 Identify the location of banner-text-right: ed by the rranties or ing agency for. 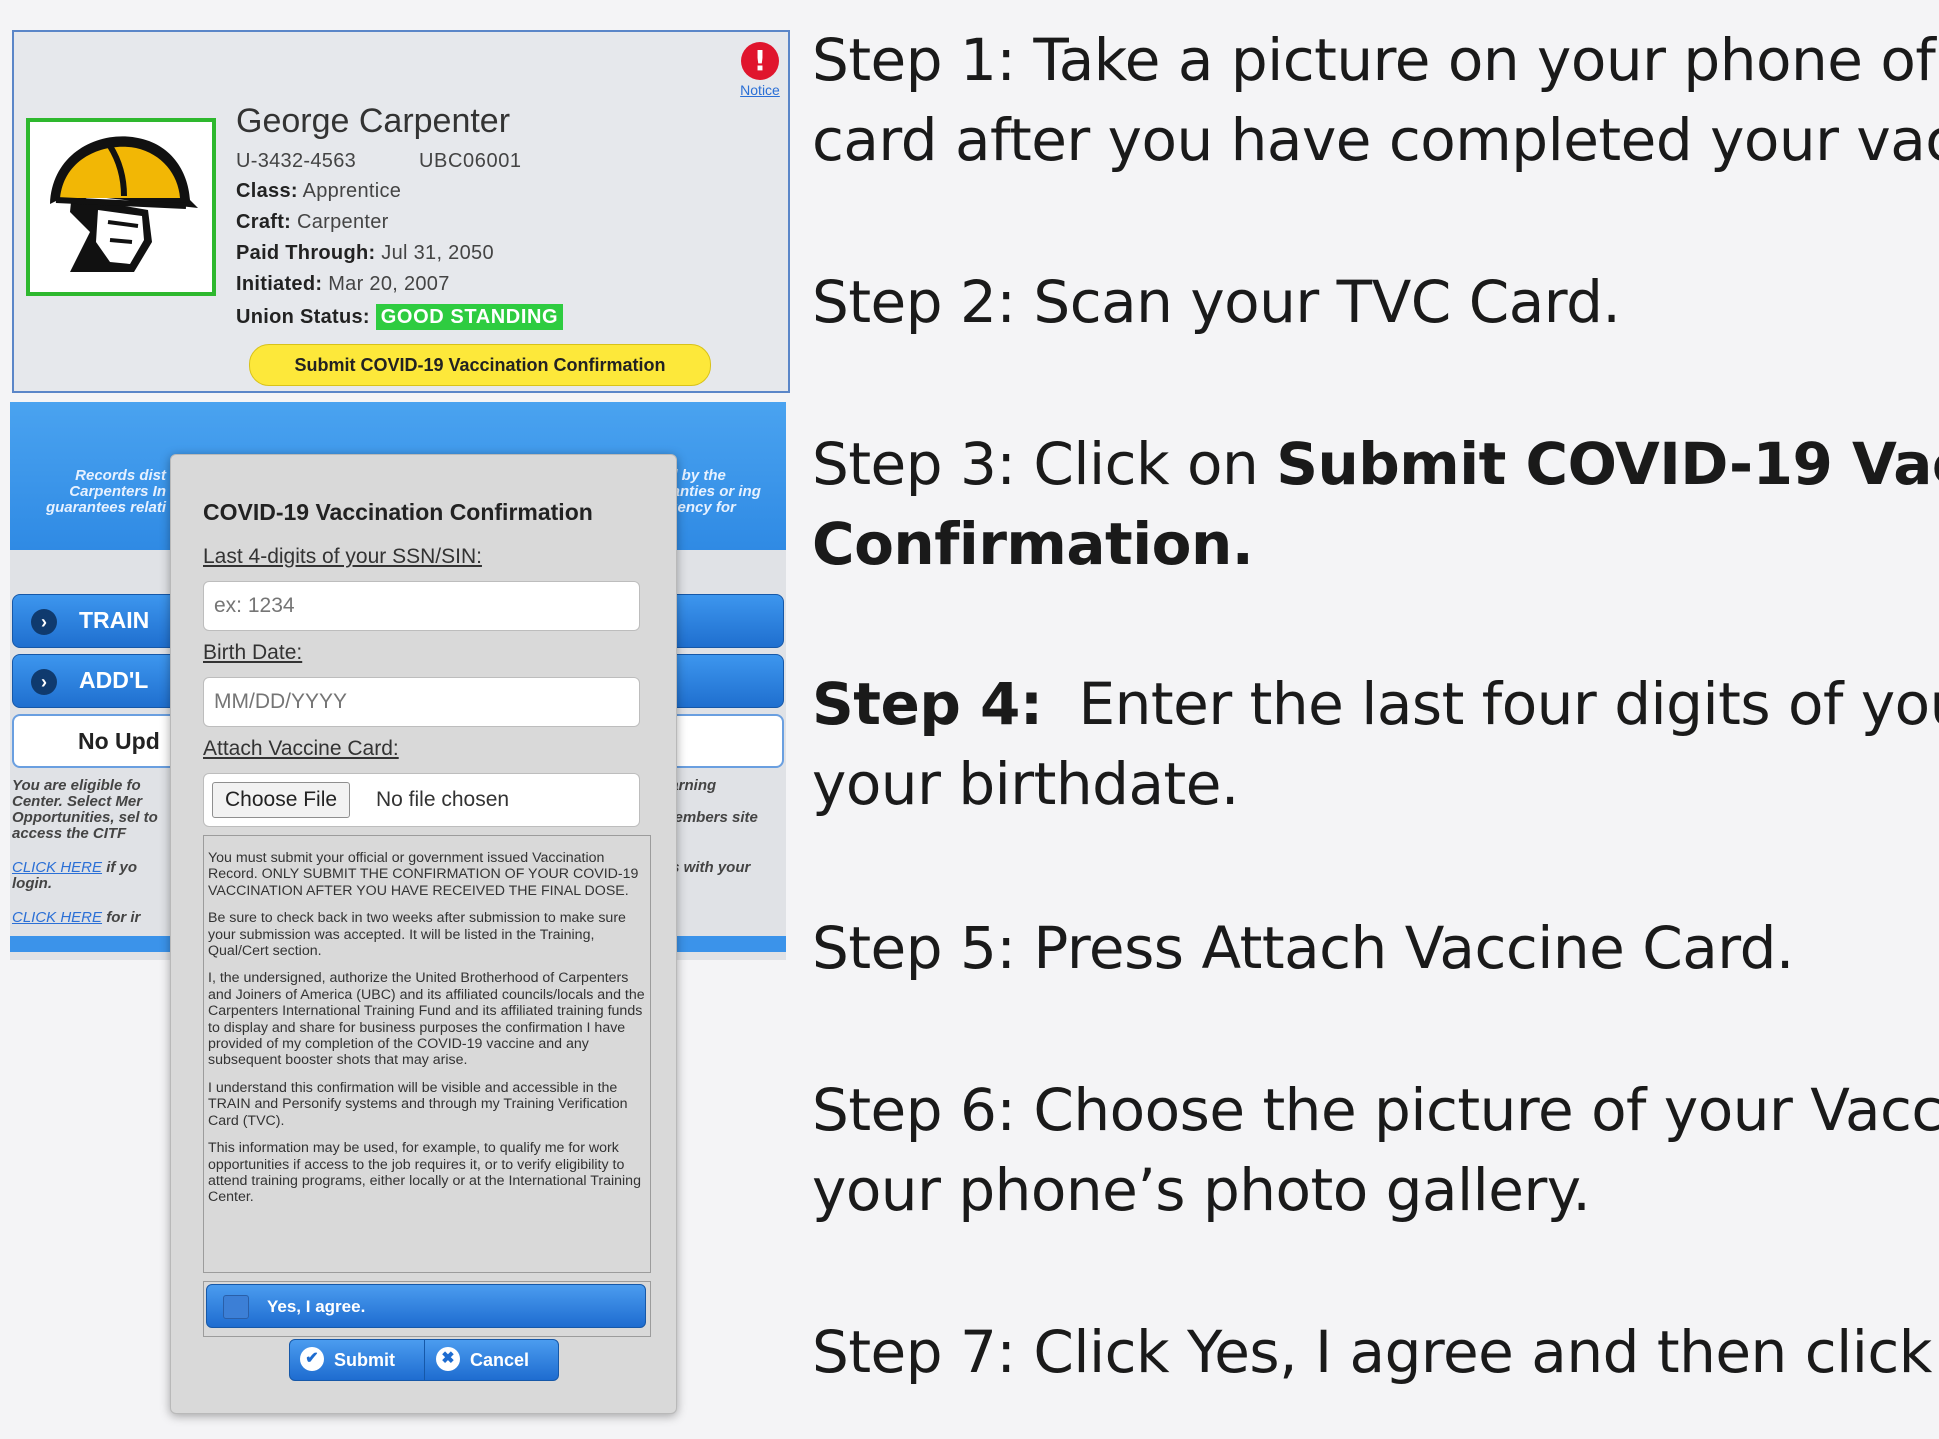
(710, 491).